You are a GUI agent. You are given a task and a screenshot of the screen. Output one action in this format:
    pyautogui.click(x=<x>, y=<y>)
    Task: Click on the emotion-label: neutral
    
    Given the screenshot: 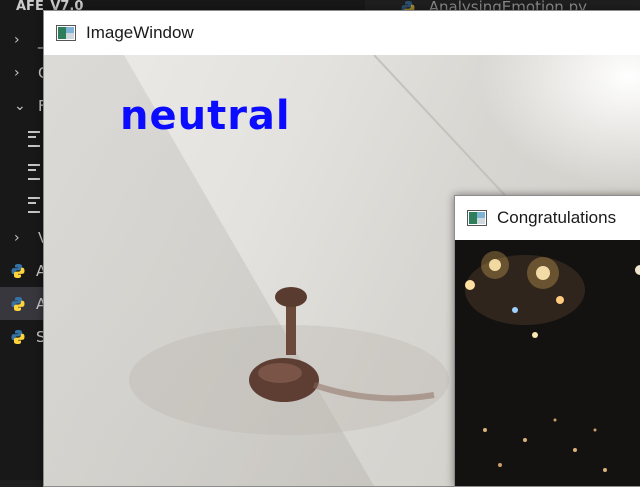 What is the action you would take?
    pyautogui.click(x=205, y=116)
    